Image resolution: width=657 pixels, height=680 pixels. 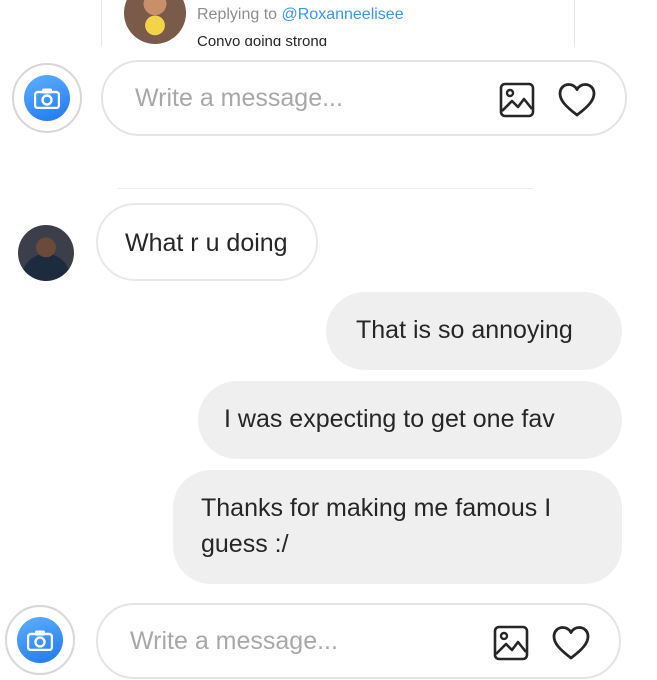 I want to click on message-text: That is so annoying, so click(x=464, y=330).